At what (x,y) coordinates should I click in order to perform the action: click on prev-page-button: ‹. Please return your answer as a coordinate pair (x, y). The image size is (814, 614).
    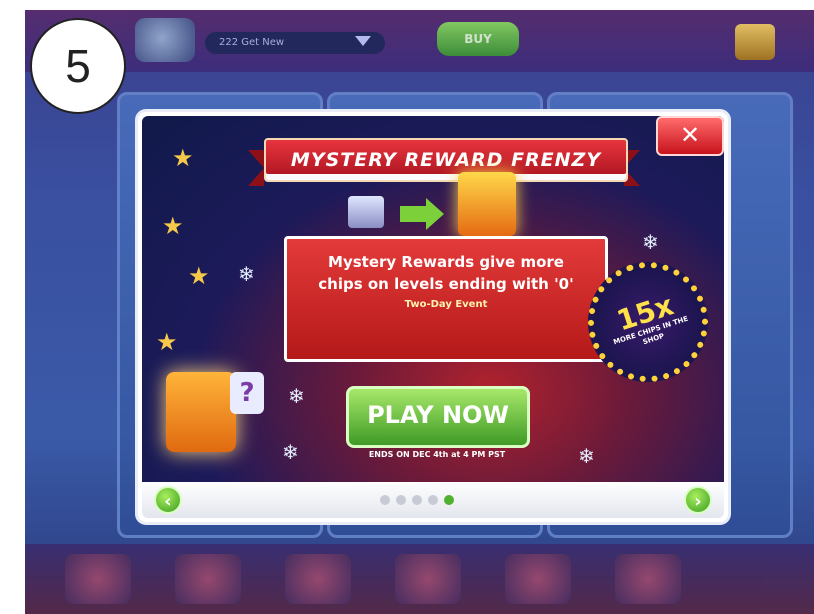
    Looking at the image, I should click on (168, 500).